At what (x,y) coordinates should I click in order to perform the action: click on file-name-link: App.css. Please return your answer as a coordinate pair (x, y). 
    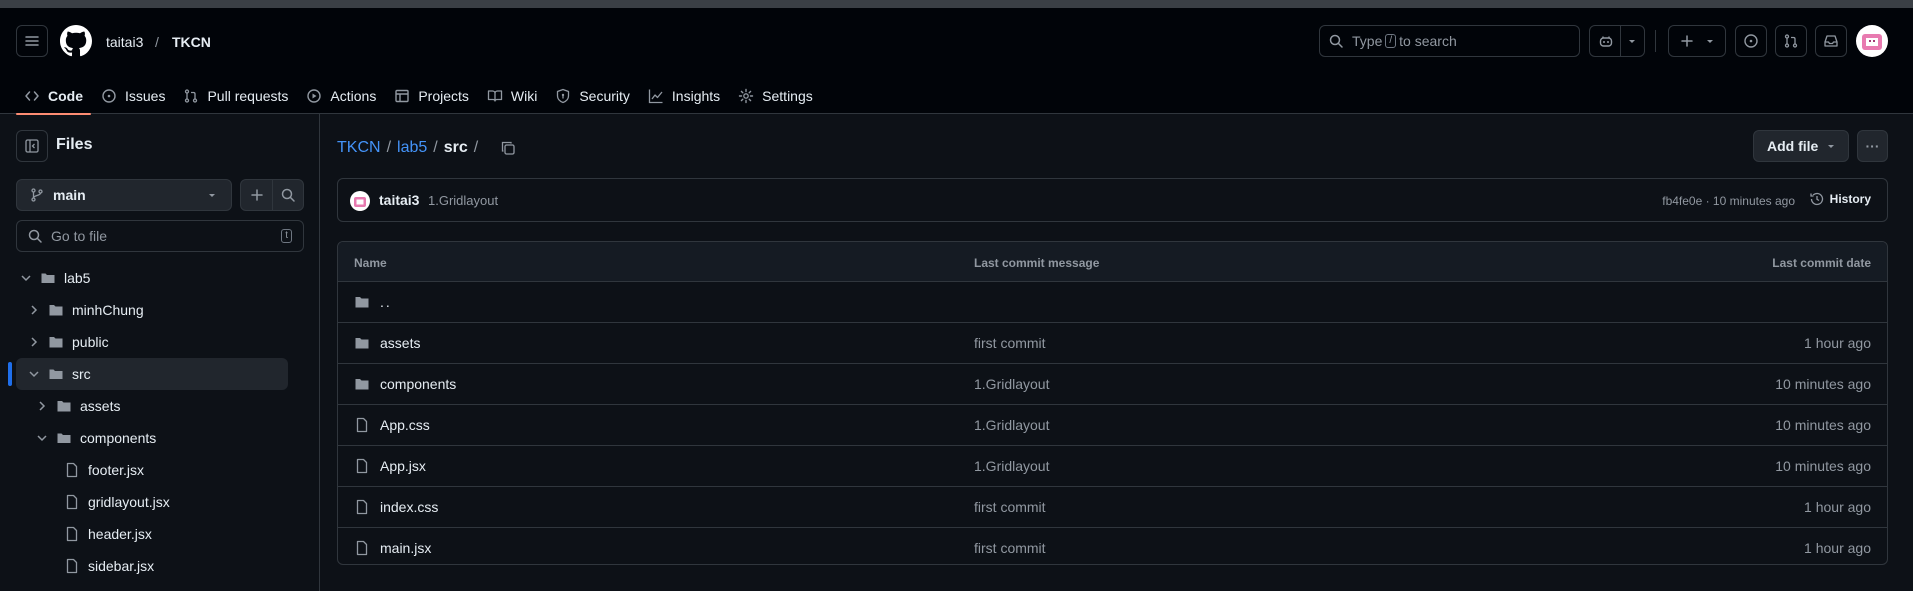
    Looking at the image, I should click on (405, 425).